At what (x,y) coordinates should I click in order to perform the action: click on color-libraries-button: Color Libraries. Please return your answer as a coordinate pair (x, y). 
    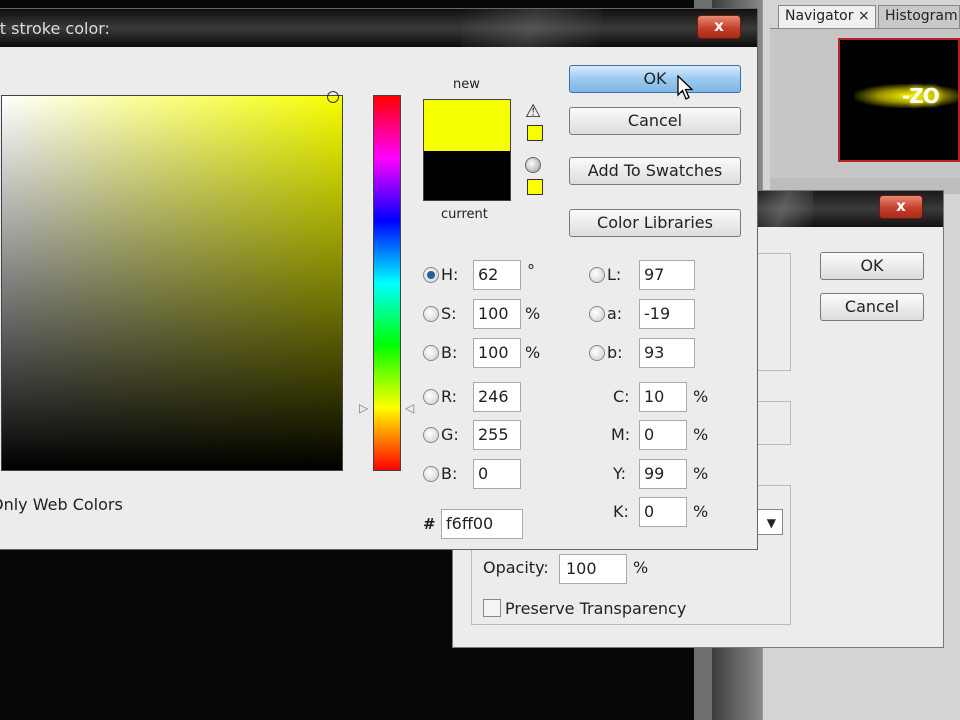
    Looking at the image, I should click on (655, 223).